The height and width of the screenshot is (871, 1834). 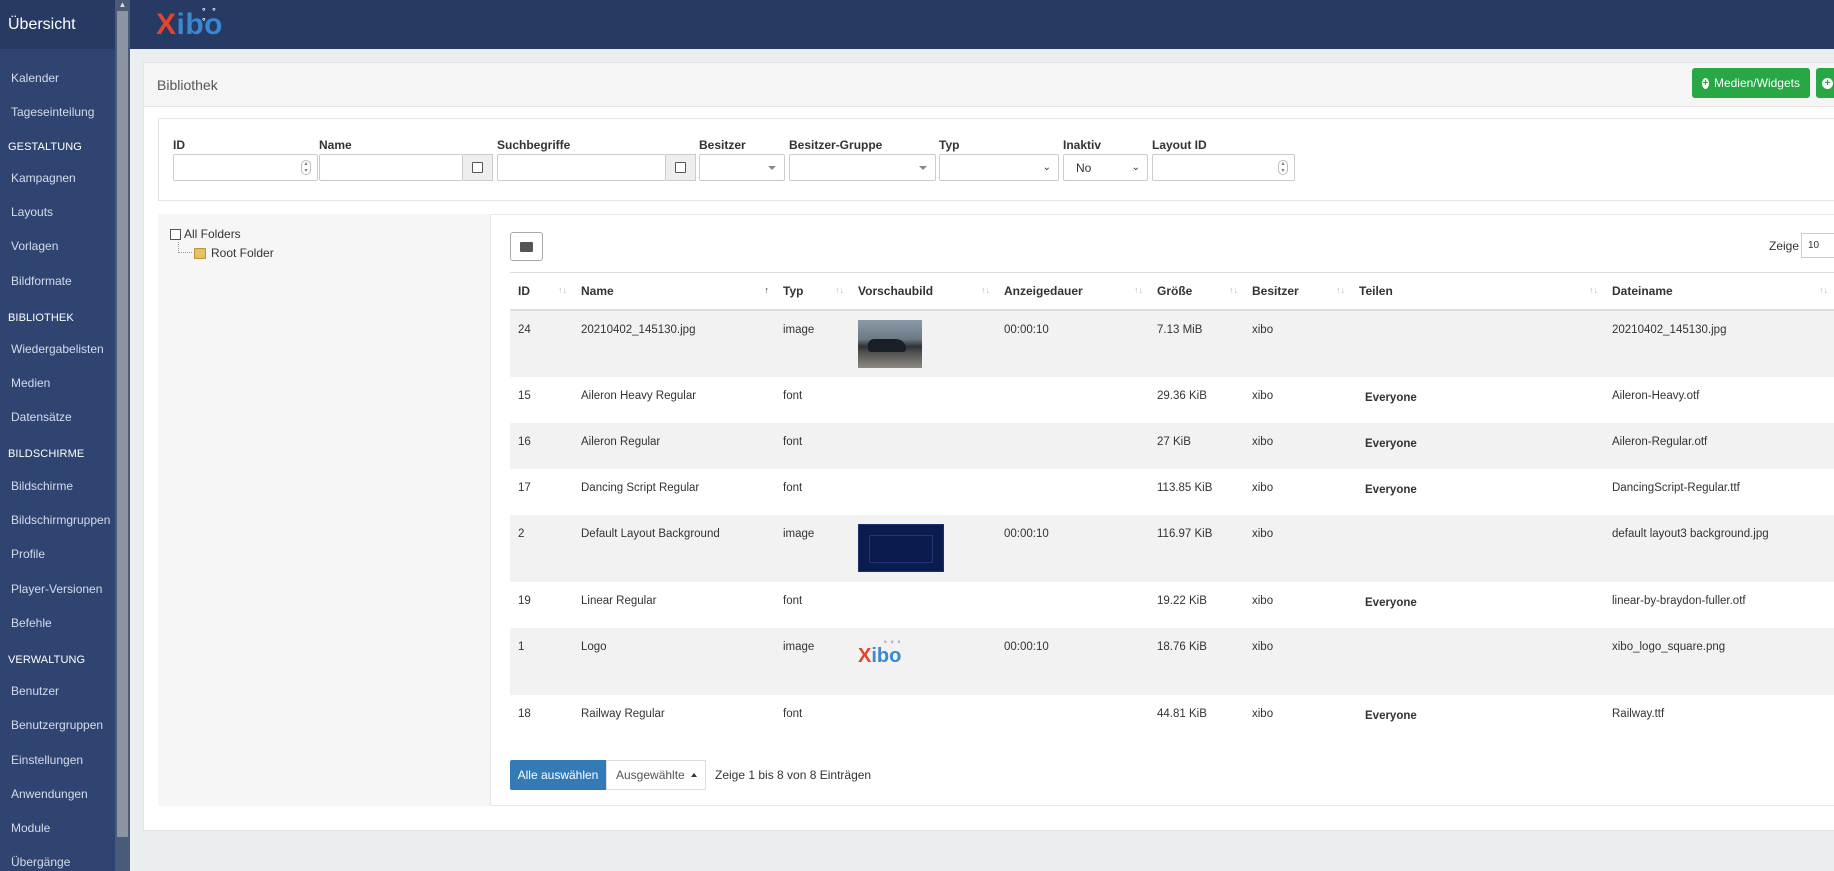 I want to click on scroll-up-icon: ▲, so click(x=122, y=5).